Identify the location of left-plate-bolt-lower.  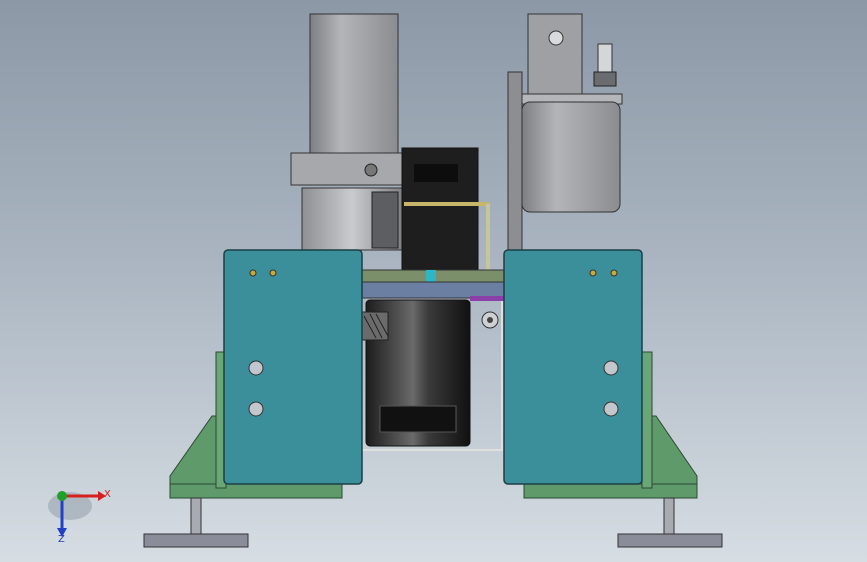
(256, 409).